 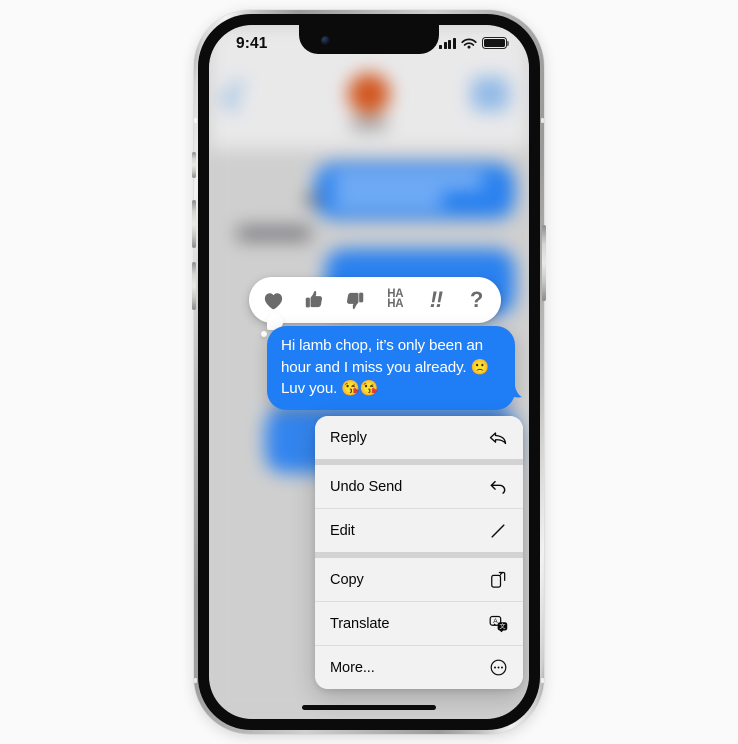 I want to click on exclamation-icon: ‼, so click(x=436, y=299).